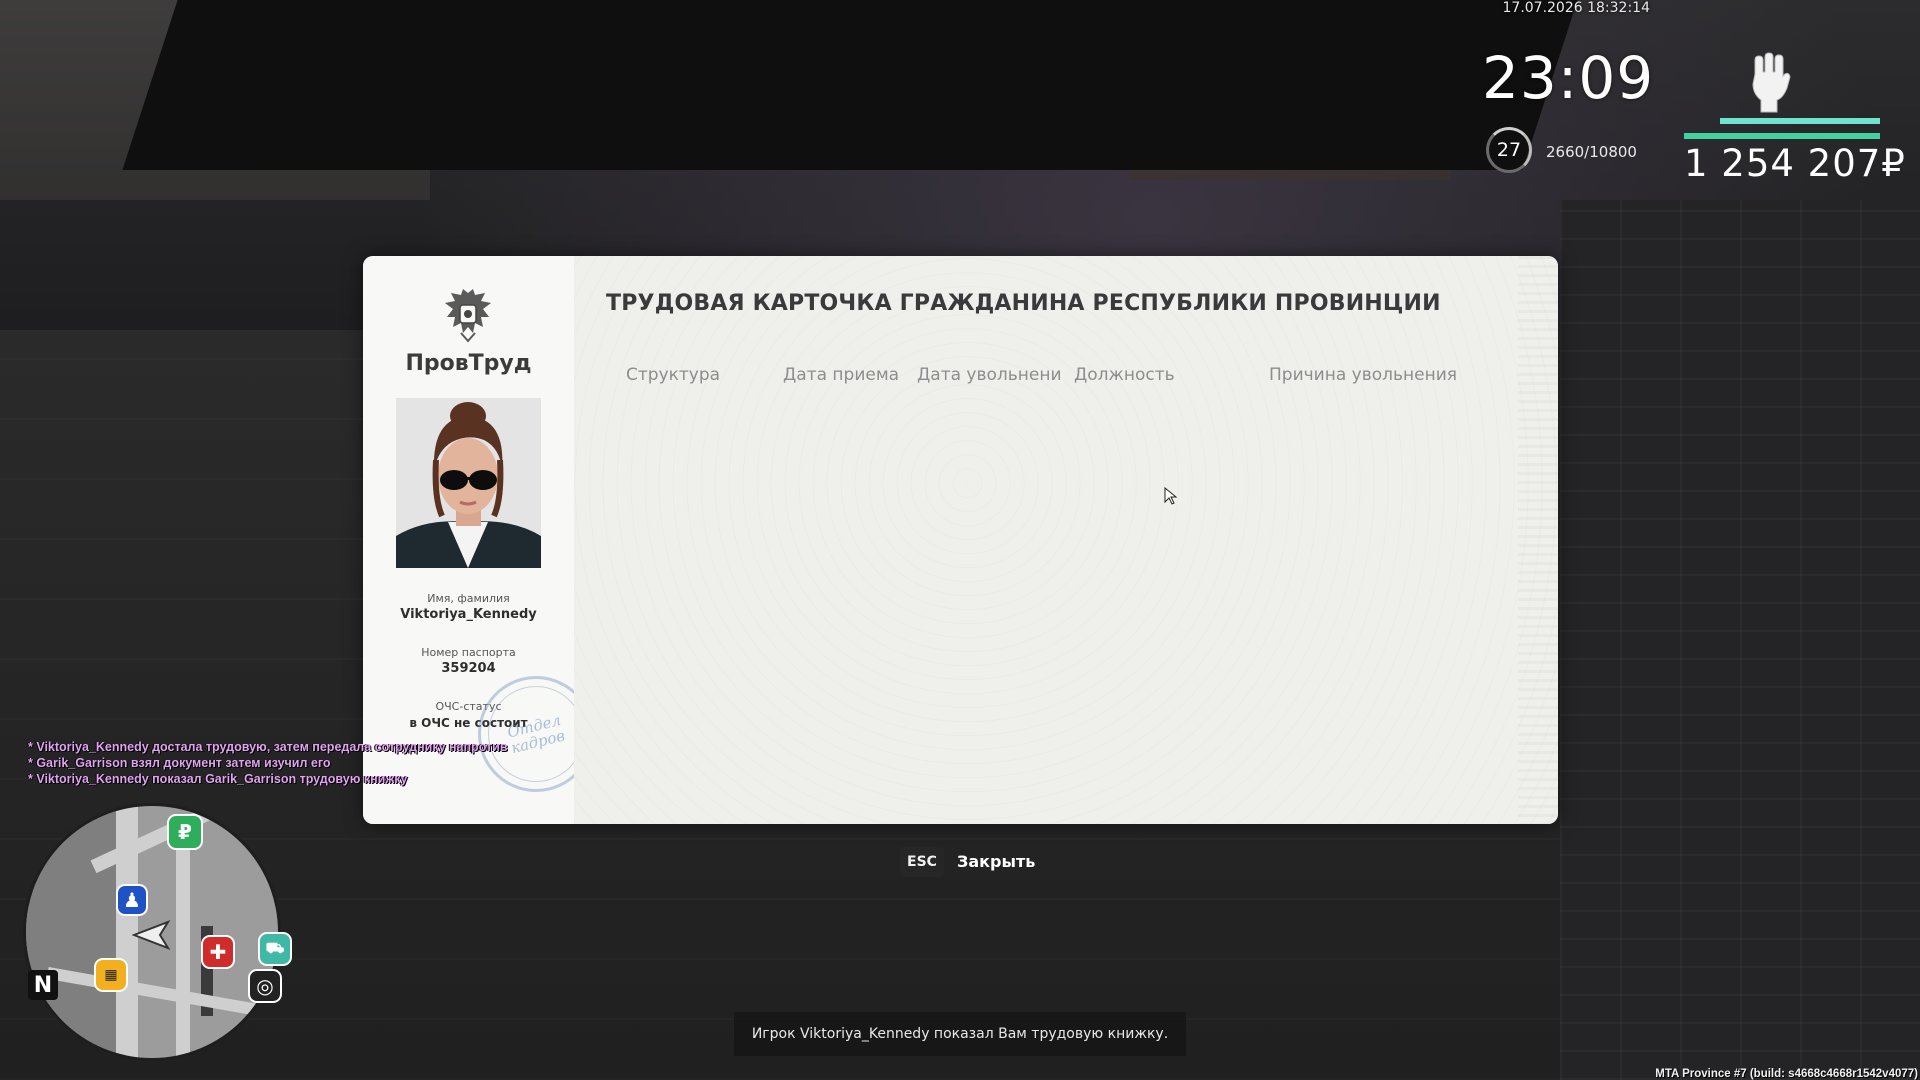  Describe the element at coordinates (1124, 375) in the screenshot. I see `col-header-position: Должность` at that location.